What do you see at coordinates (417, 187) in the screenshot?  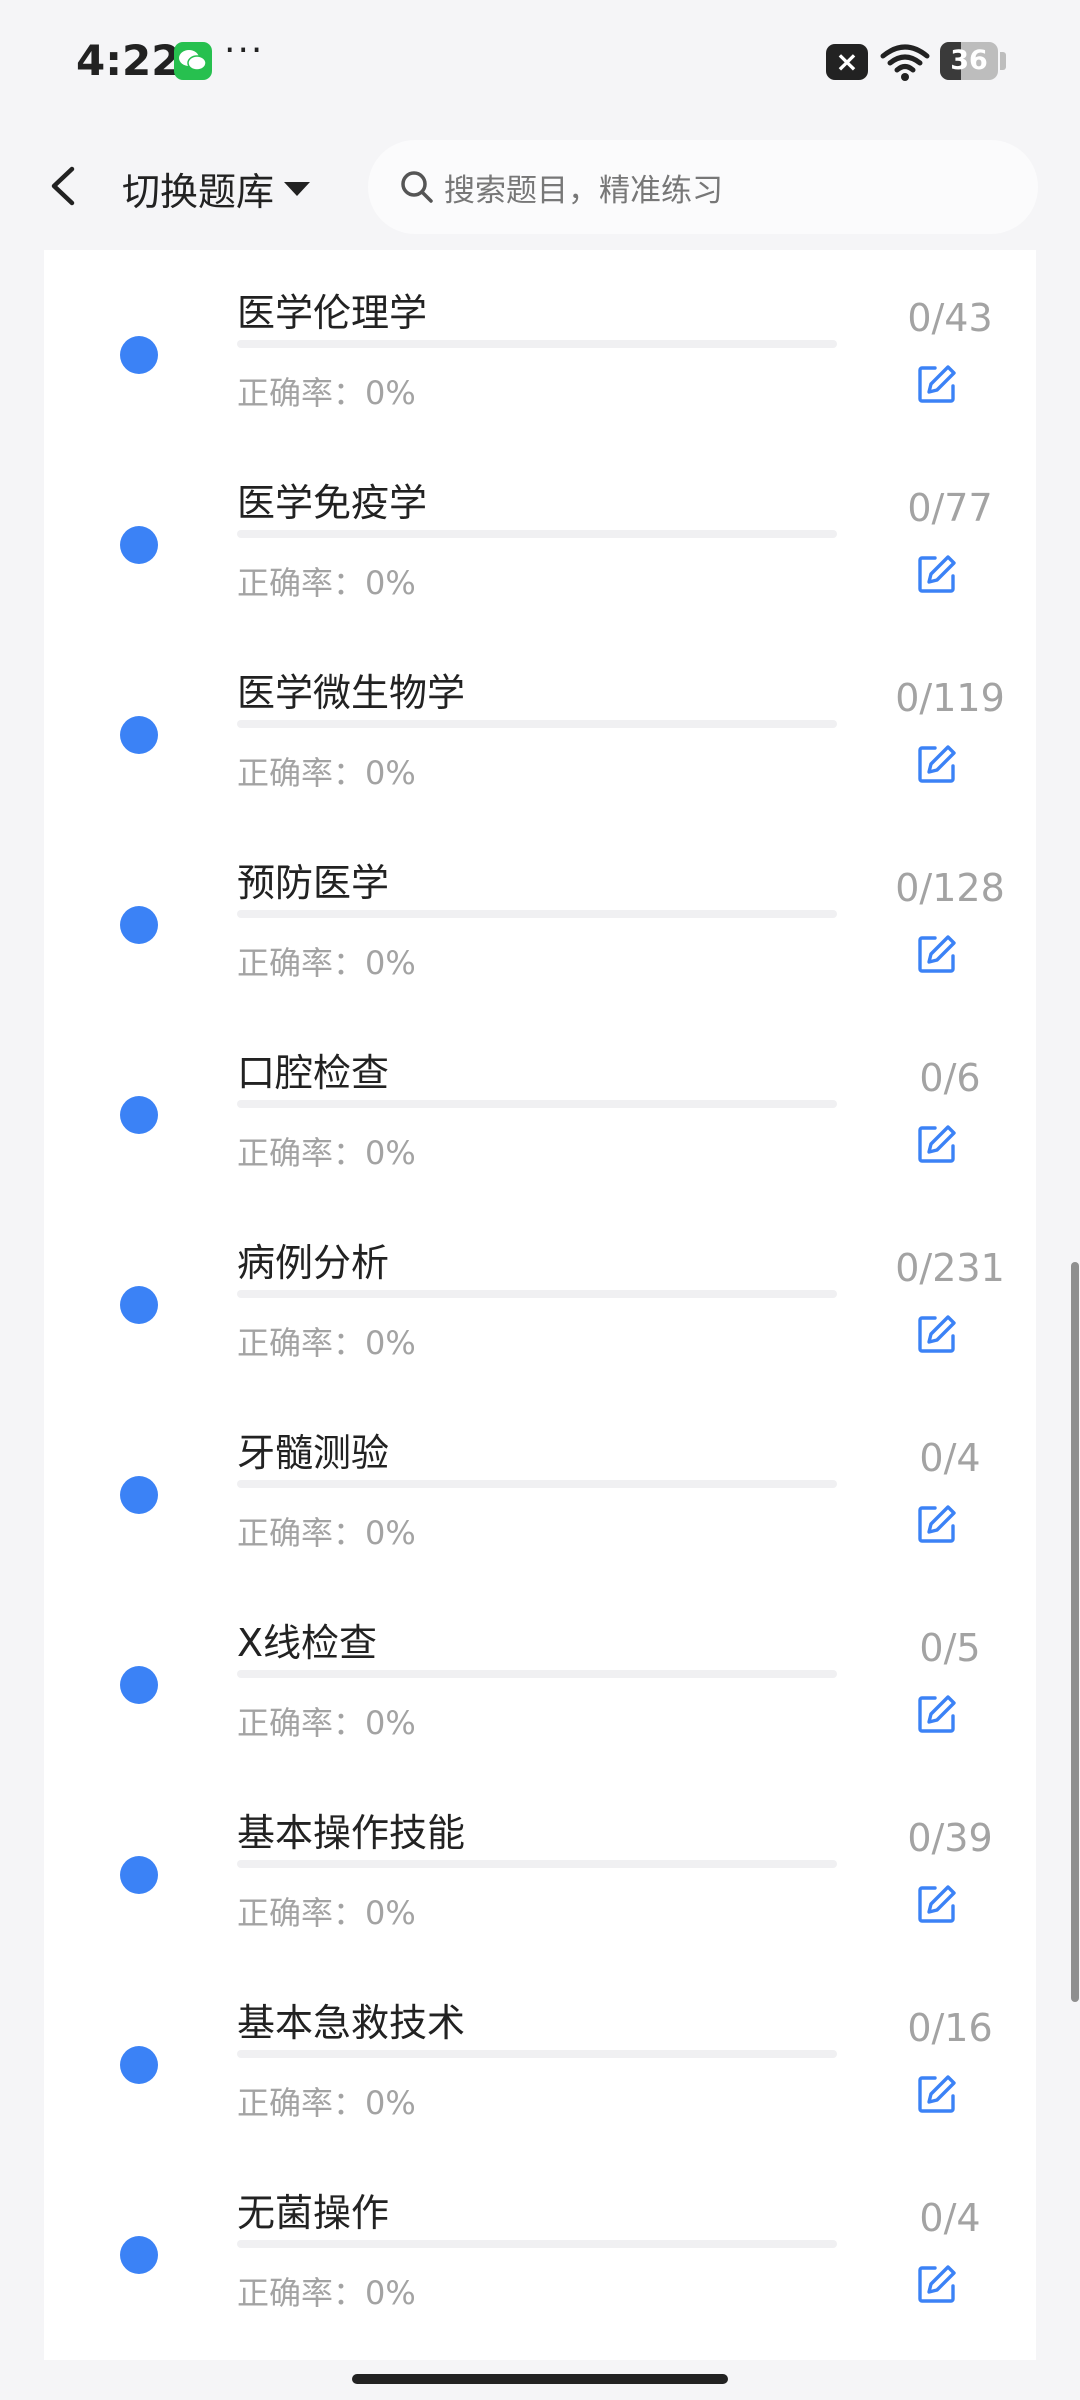 I see `search-icon` at bounding box center [417, 187].